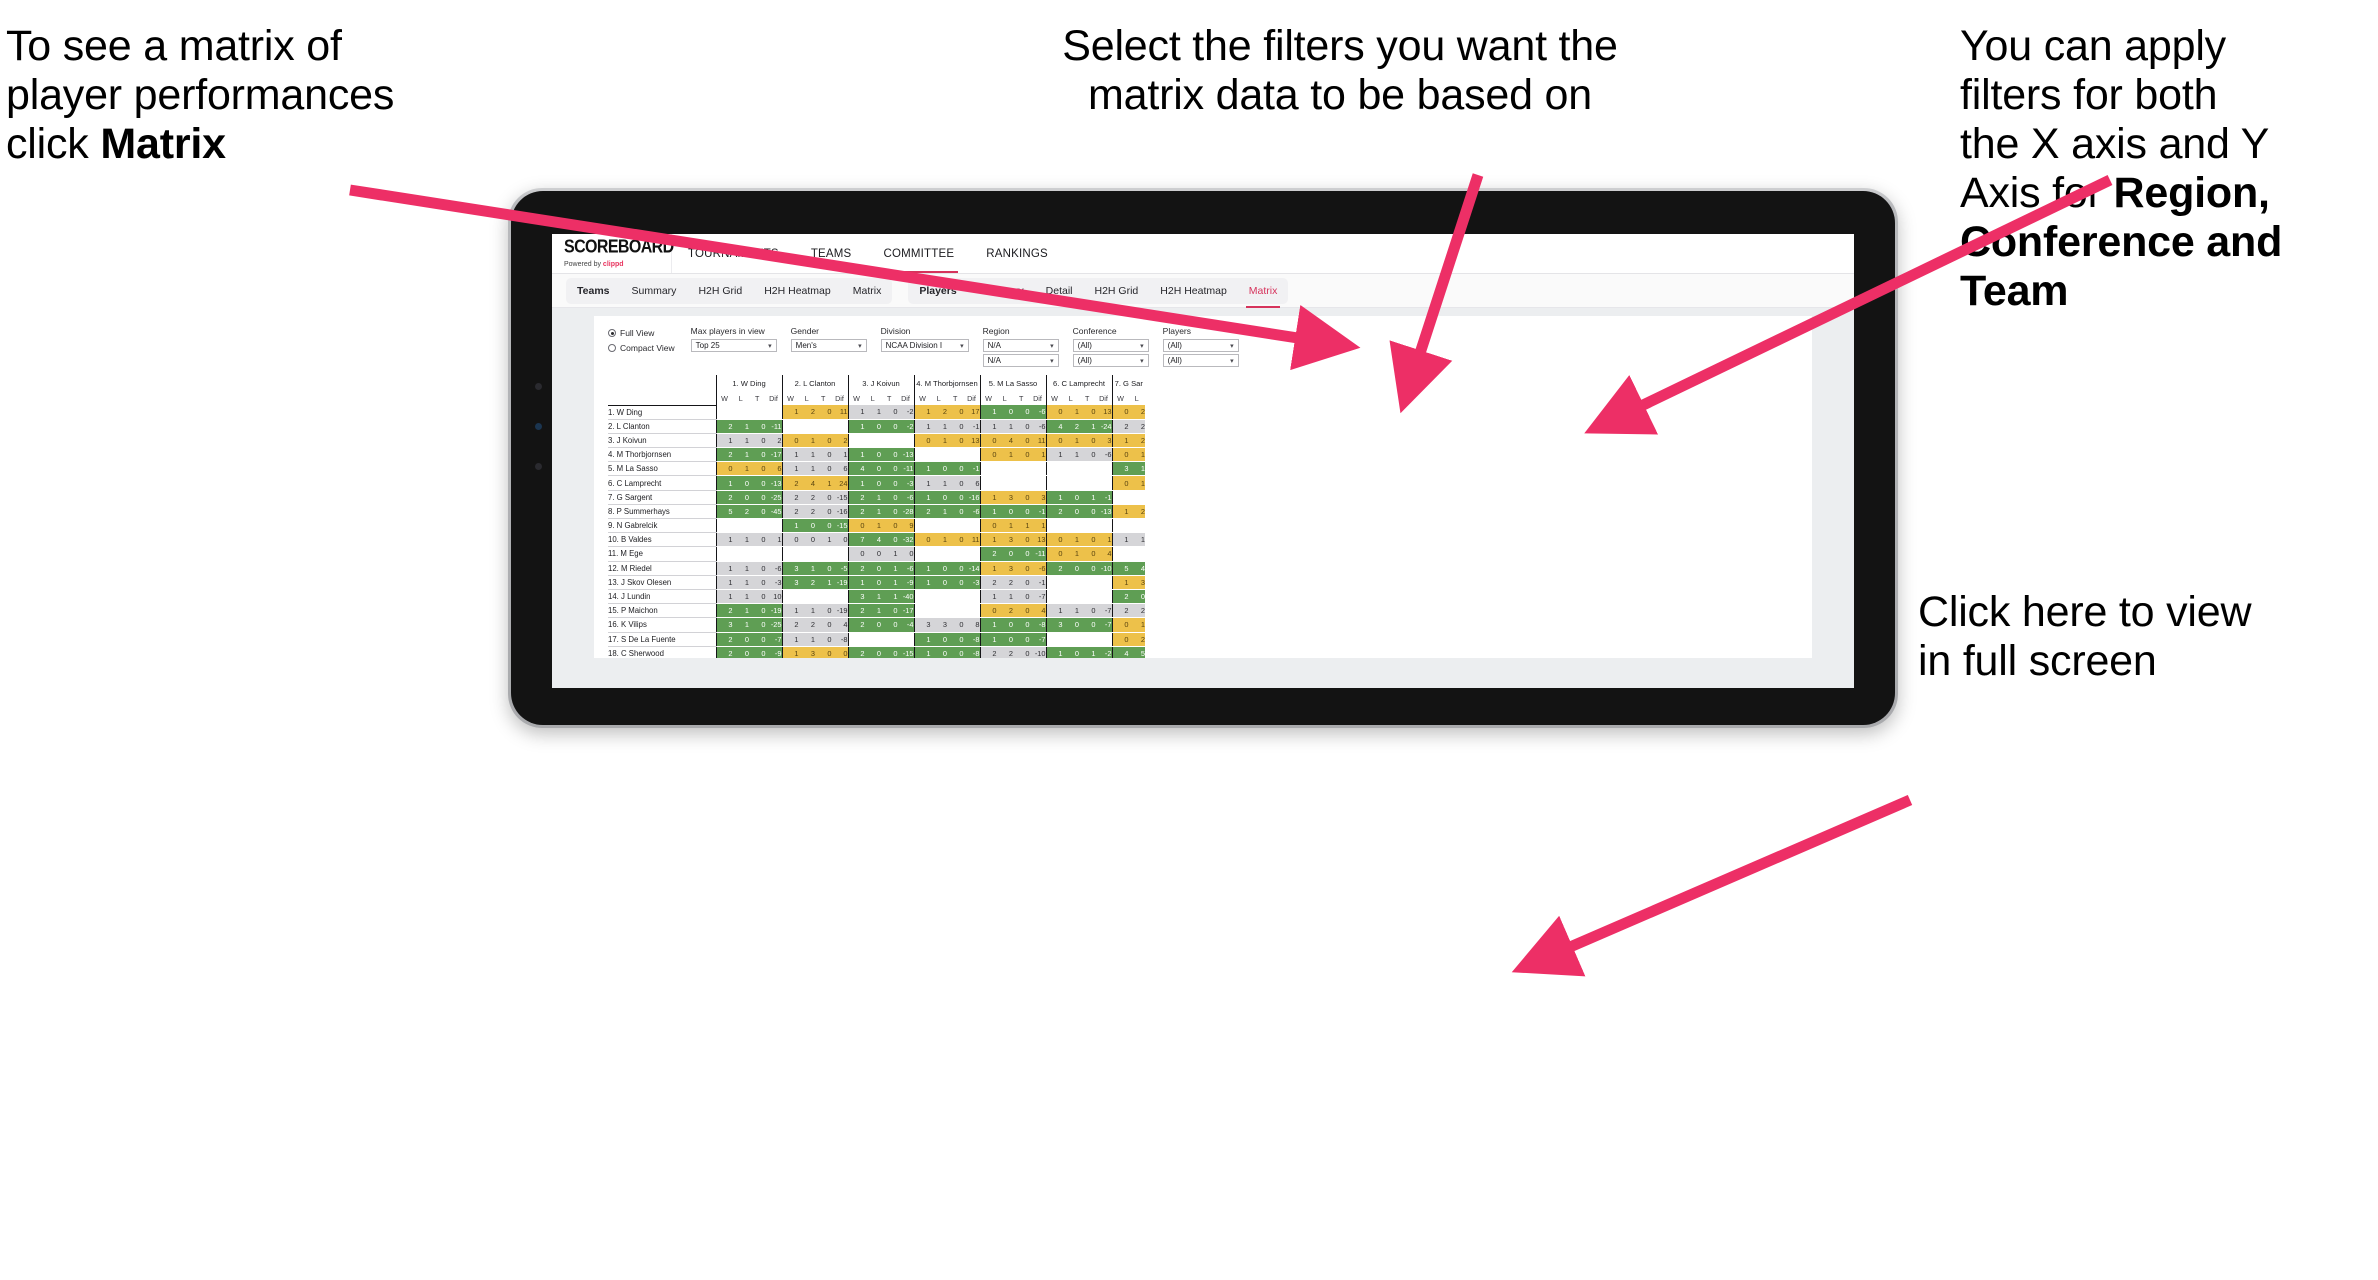 Image resolution: width=2378 pixels, height=1280 pixels. What do you see at coordinates (971, 412) in the screenshot?
I see `matrix-cell: 17` at bounding box center [971, 412].